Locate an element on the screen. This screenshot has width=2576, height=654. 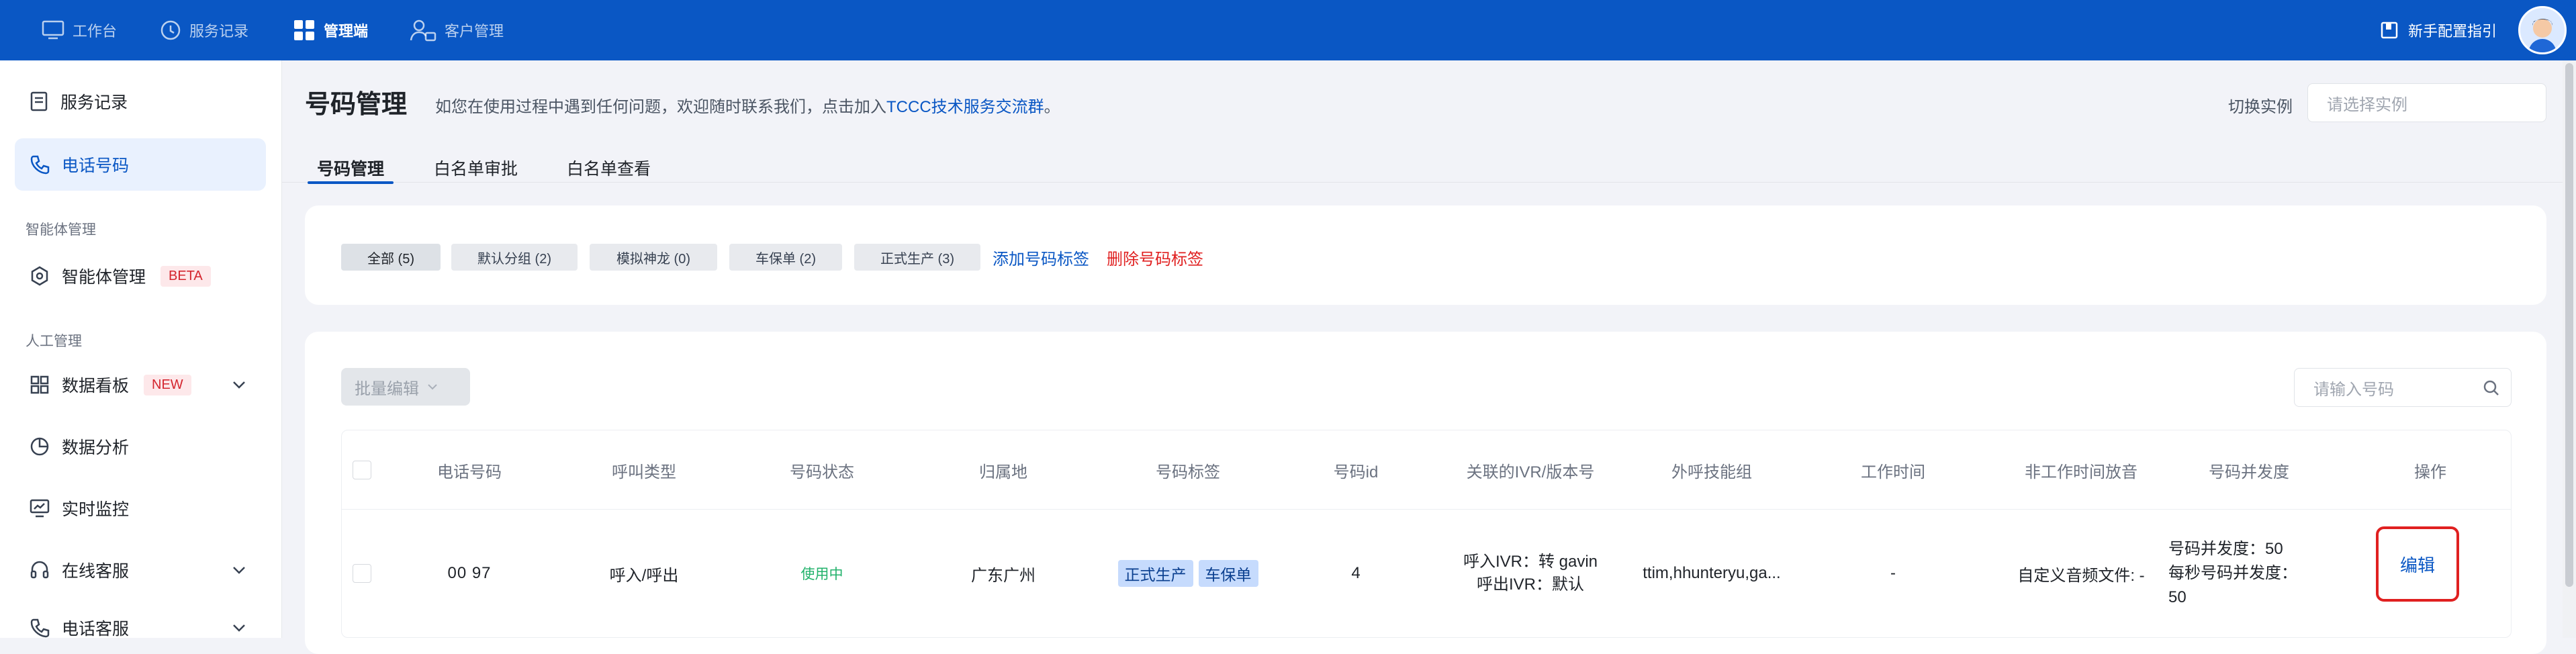
ivr-inbound: 呼入IVR：转 gavin is located at coordinates (1530, 562).